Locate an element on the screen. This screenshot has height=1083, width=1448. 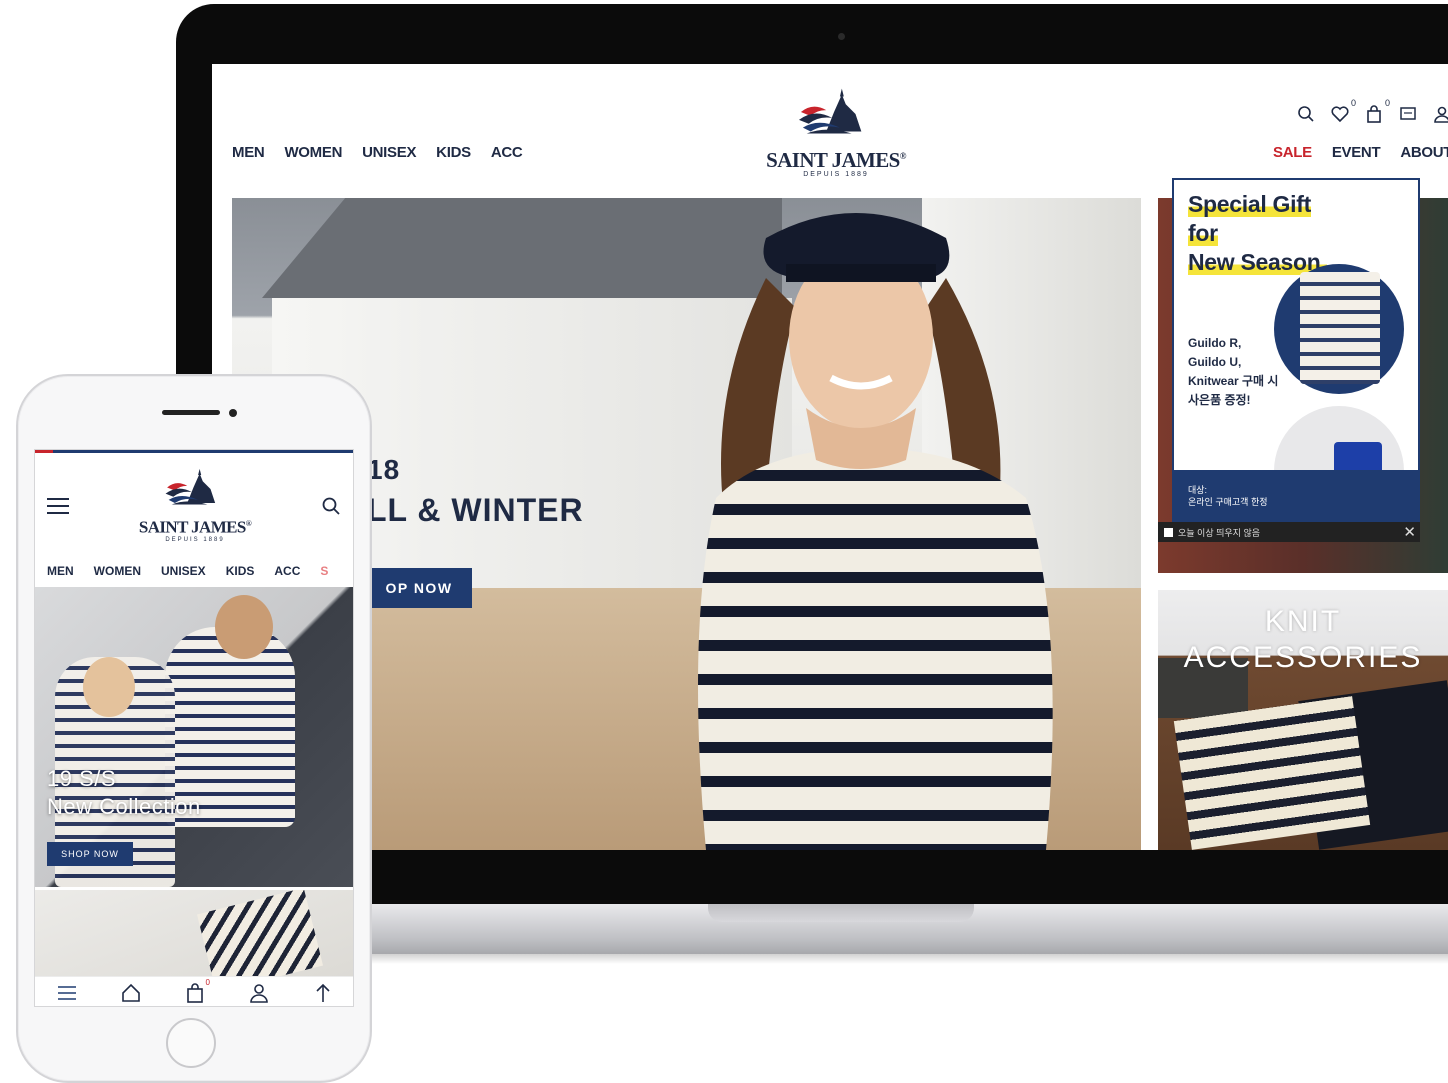
mobile-hero-model-man-head is located at coordinates (244, 627).